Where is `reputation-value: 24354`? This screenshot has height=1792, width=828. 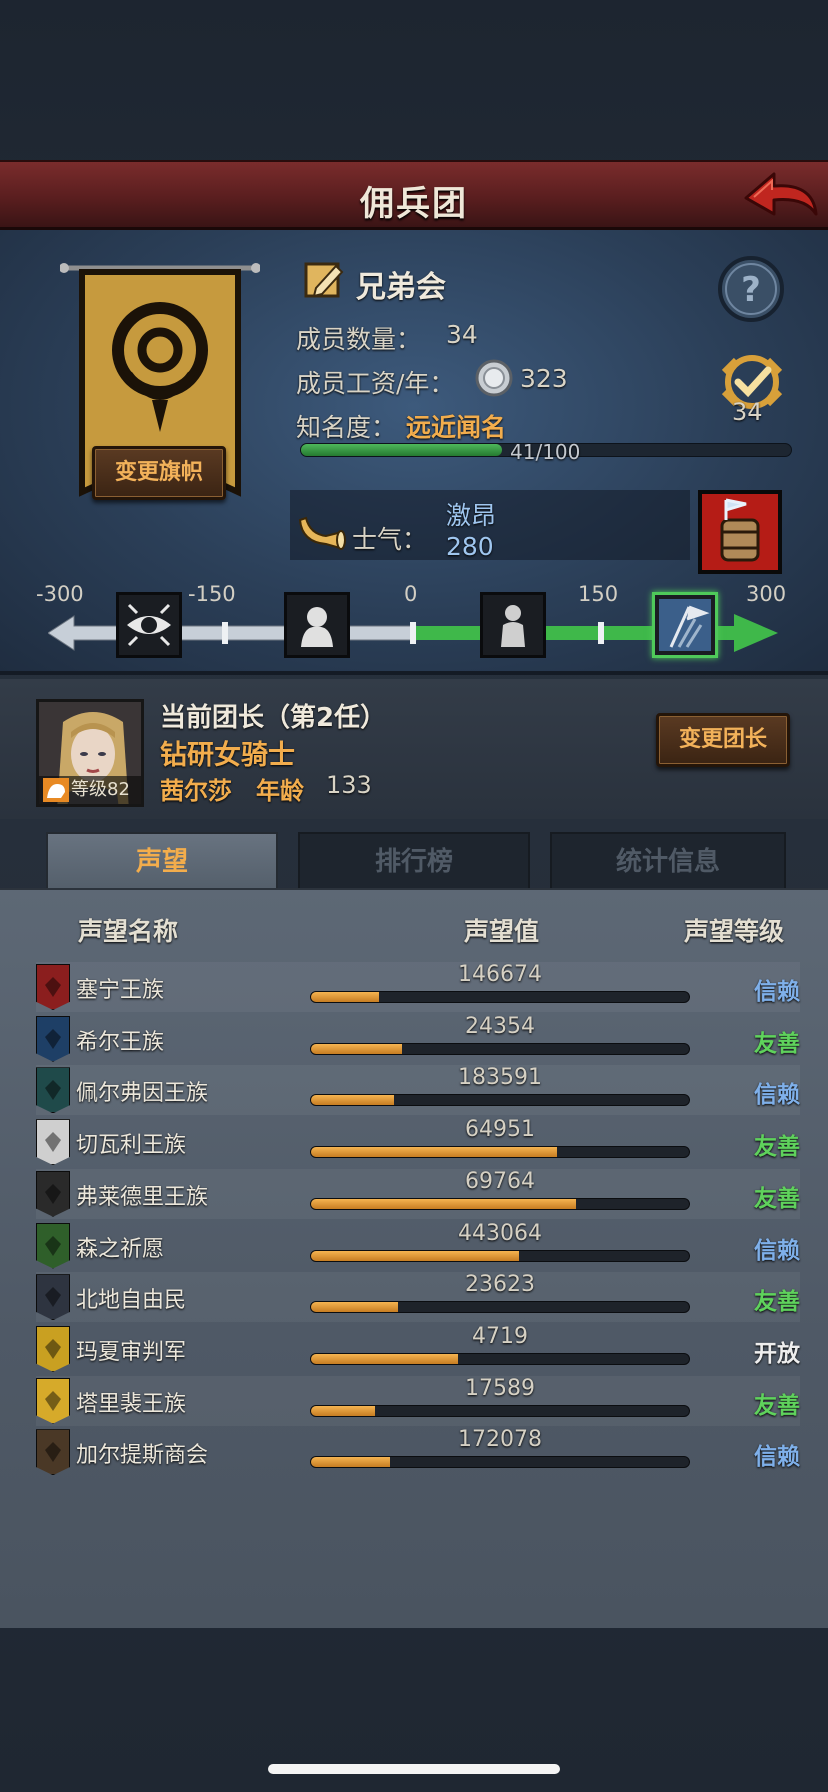
reputation-value: 24354 is located at coordinates (500, 1026).